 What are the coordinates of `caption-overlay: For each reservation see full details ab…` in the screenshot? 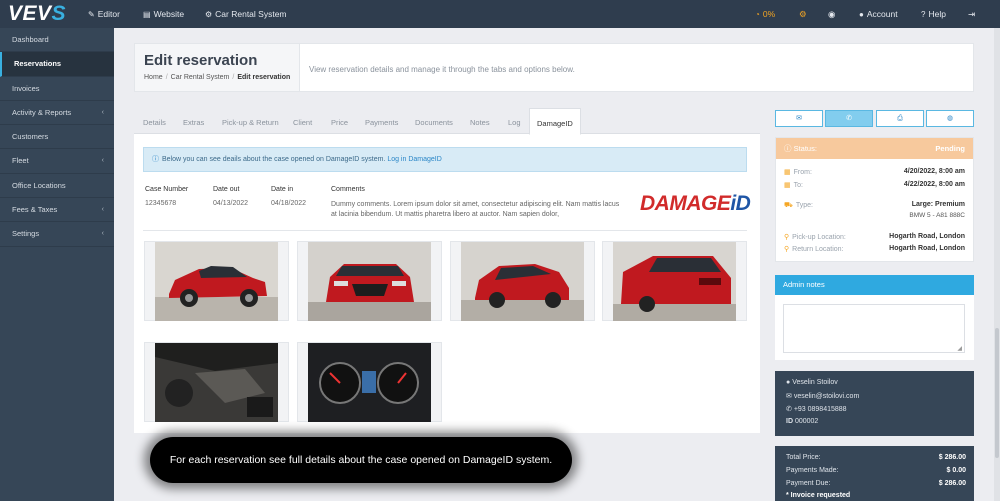 It's located at (361, 460).